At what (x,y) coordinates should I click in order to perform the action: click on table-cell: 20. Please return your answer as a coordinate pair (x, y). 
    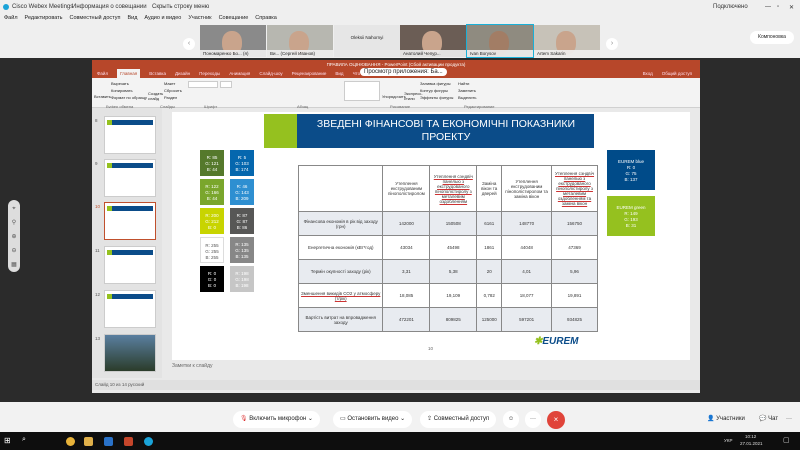
    Looking at the image, I should click on (489, 271).